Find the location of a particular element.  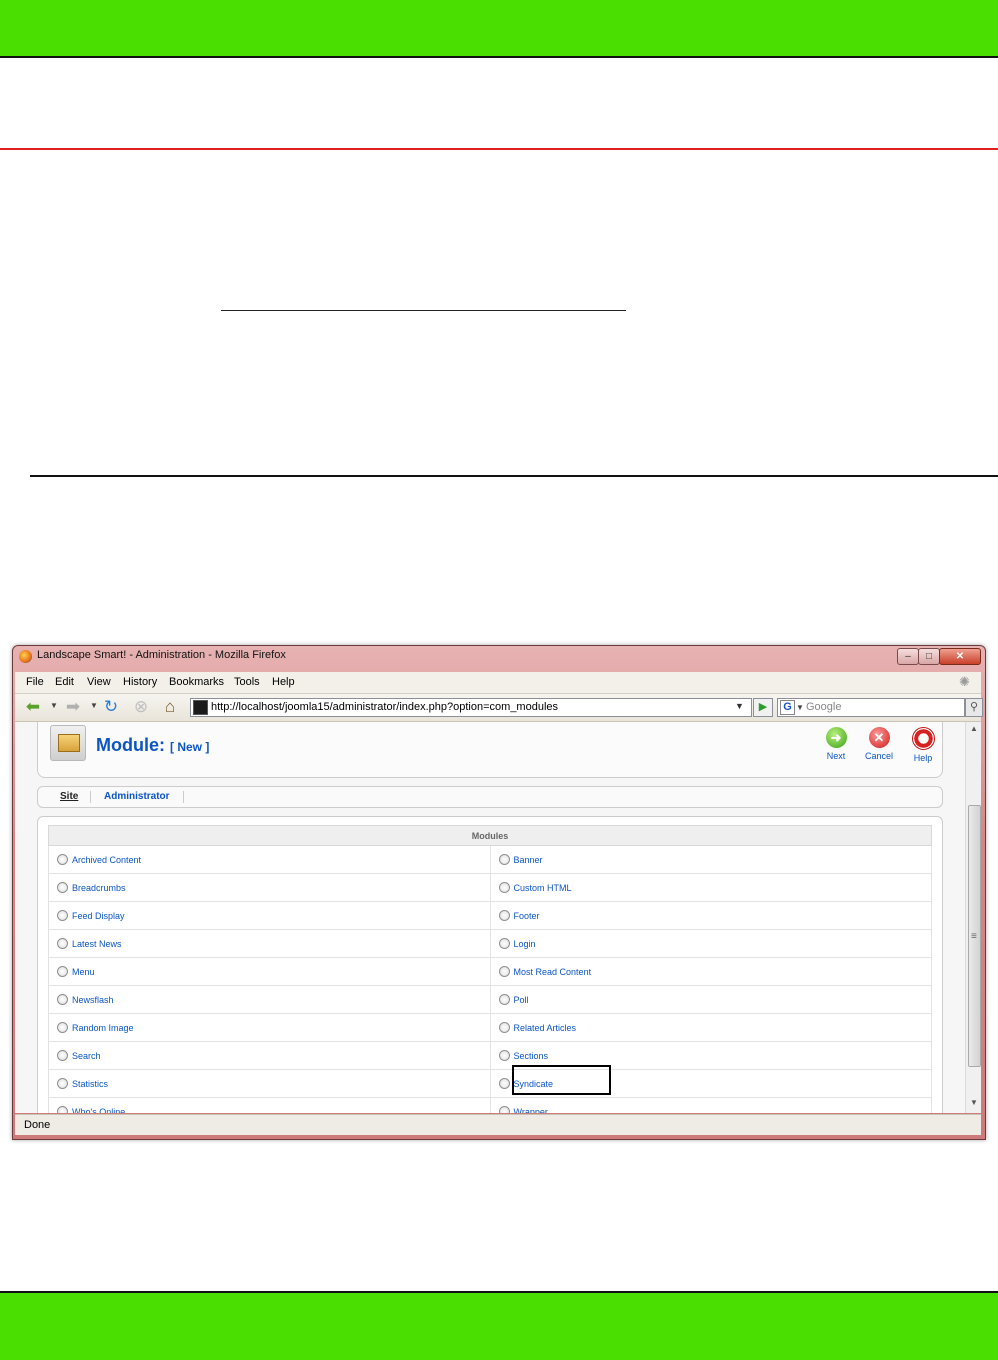

minimize-button: – is located at coordinates (908, 656).